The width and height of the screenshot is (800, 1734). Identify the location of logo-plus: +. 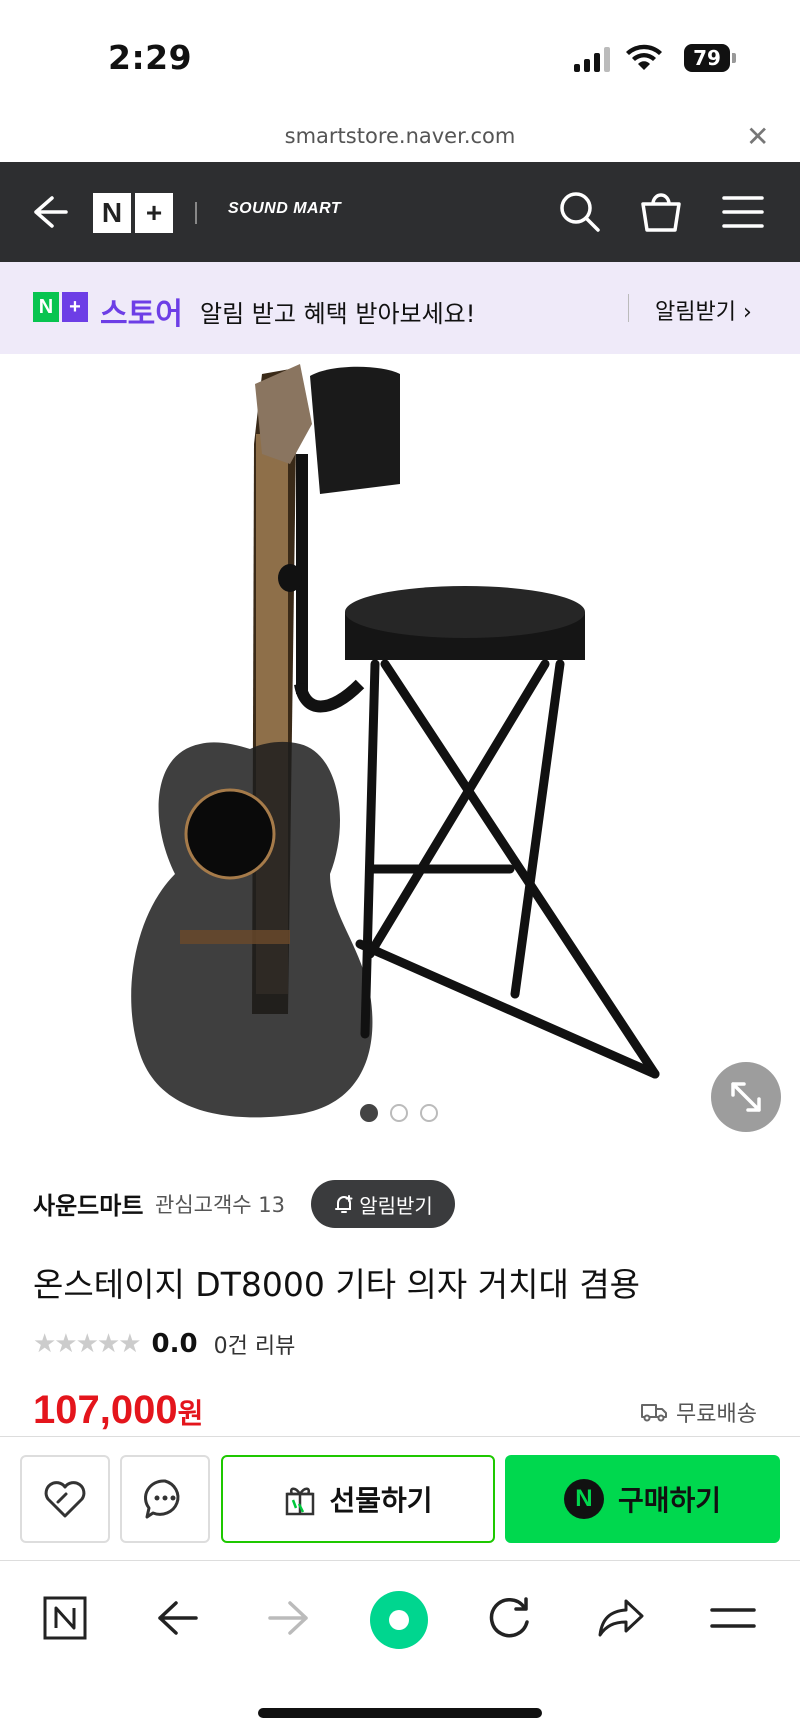
(154, 213).